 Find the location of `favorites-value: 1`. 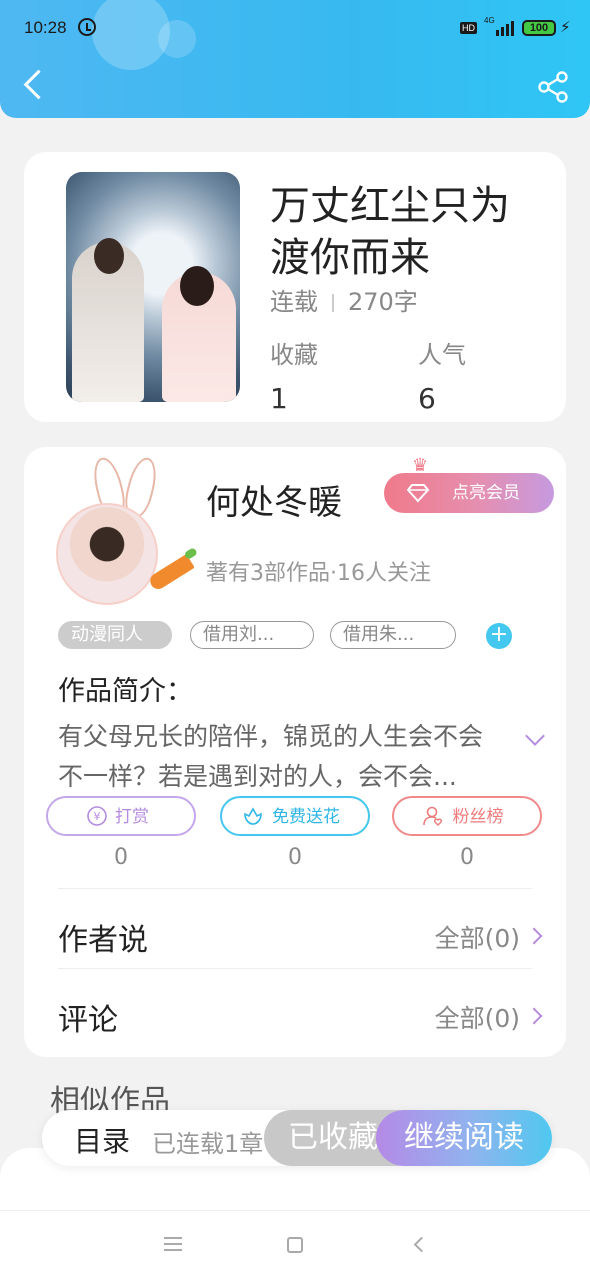

favorites-value: 1 is located at coordinates (279, 398).